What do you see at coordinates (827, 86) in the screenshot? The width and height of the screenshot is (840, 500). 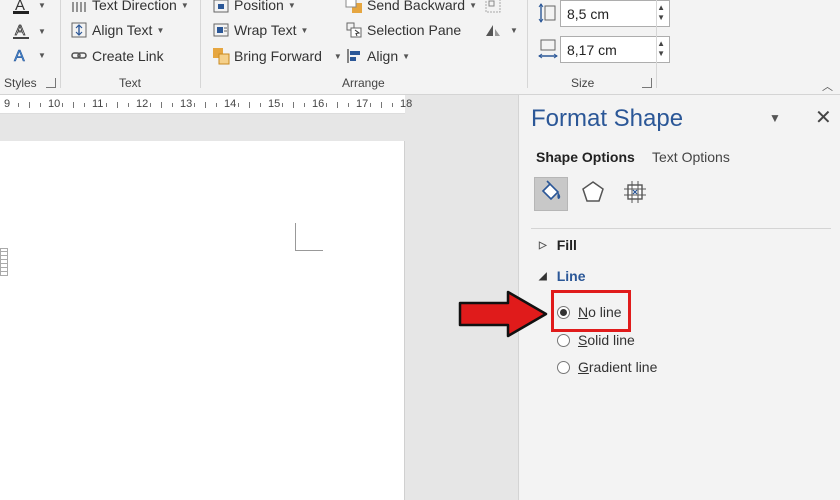 I see `collapse-ribbon-icon: ︿` at bounding box center [827, 86].